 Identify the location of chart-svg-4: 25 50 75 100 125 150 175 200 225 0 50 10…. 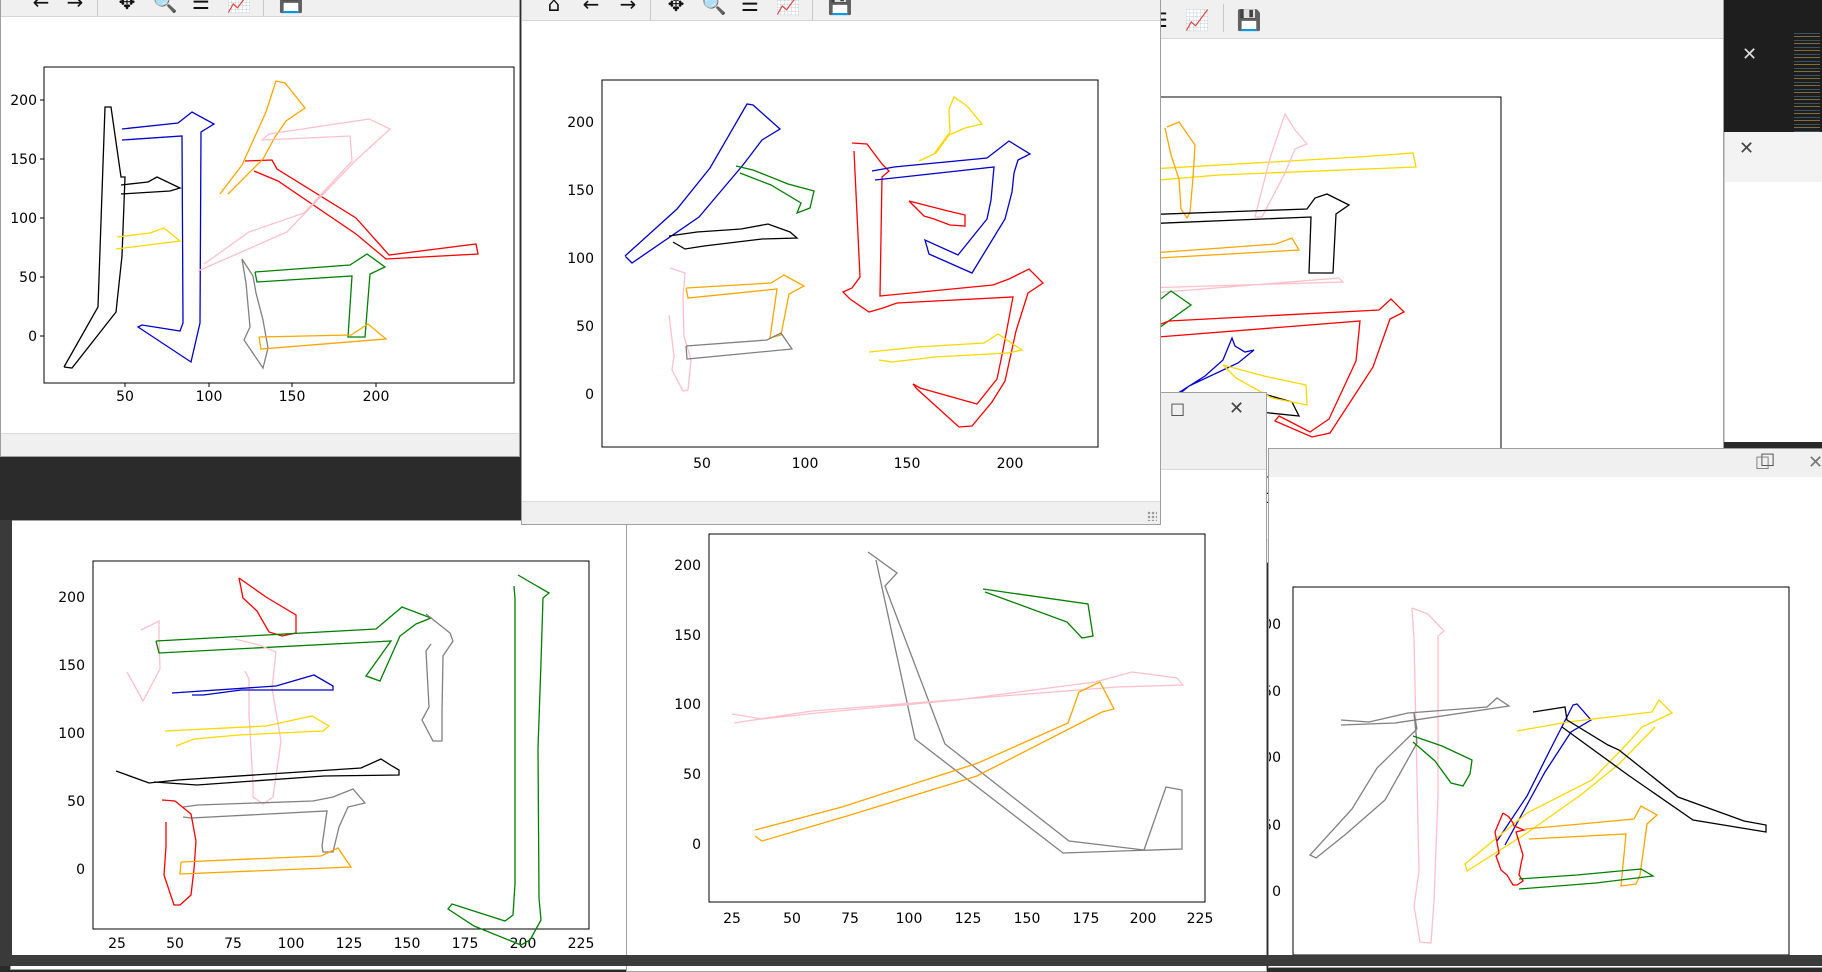
(326, 756).